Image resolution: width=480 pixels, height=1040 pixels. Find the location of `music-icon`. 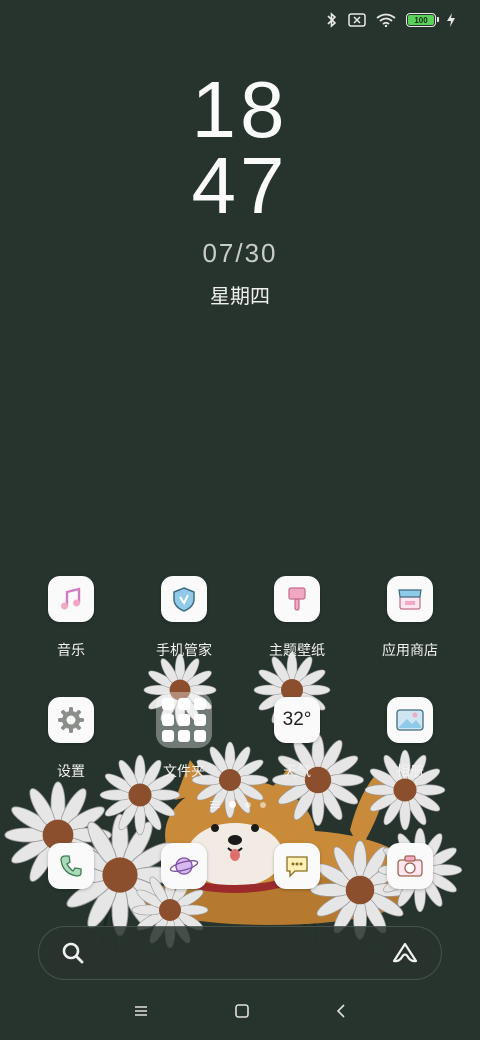

music-icon is located at coordinates (71, 599).